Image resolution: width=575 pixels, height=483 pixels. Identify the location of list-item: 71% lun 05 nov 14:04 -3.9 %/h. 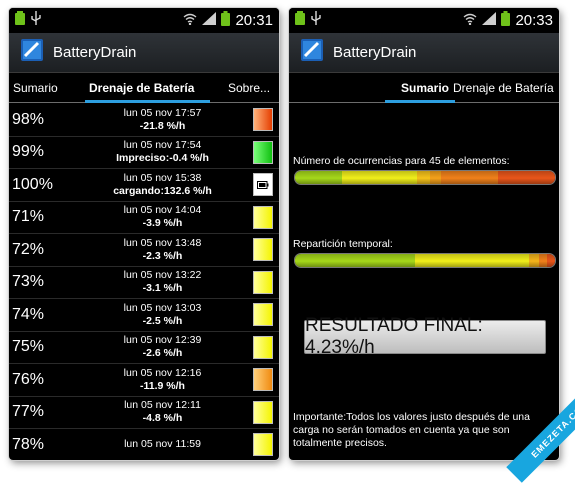
(144, 218).